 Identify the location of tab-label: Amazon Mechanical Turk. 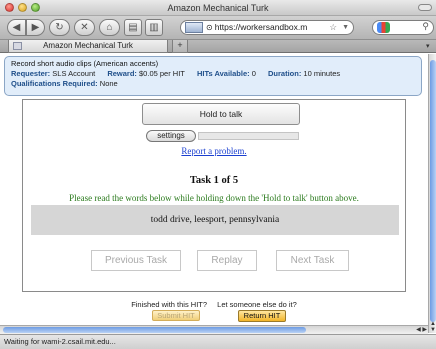
(88, 45).